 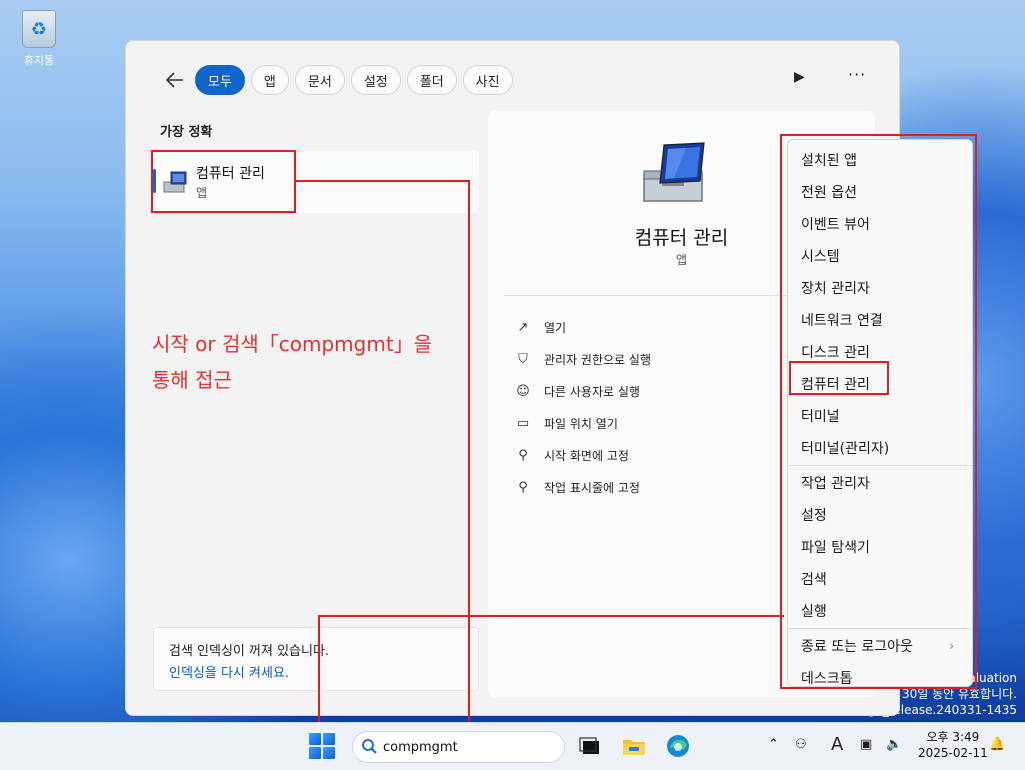 I want to click on action-label: 파일 위치 열기, so click(x=581, y=423).